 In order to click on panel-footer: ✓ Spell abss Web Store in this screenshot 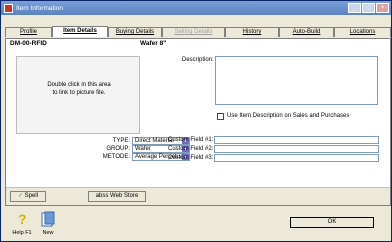, I will do `click(198, 196)`.